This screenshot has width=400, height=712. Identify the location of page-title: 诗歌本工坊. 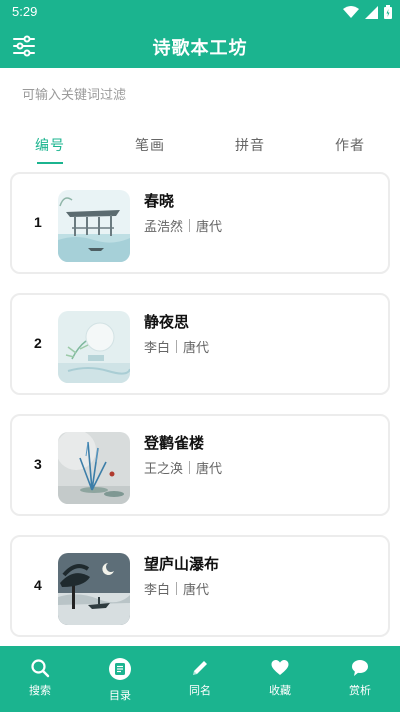
(200, 48).